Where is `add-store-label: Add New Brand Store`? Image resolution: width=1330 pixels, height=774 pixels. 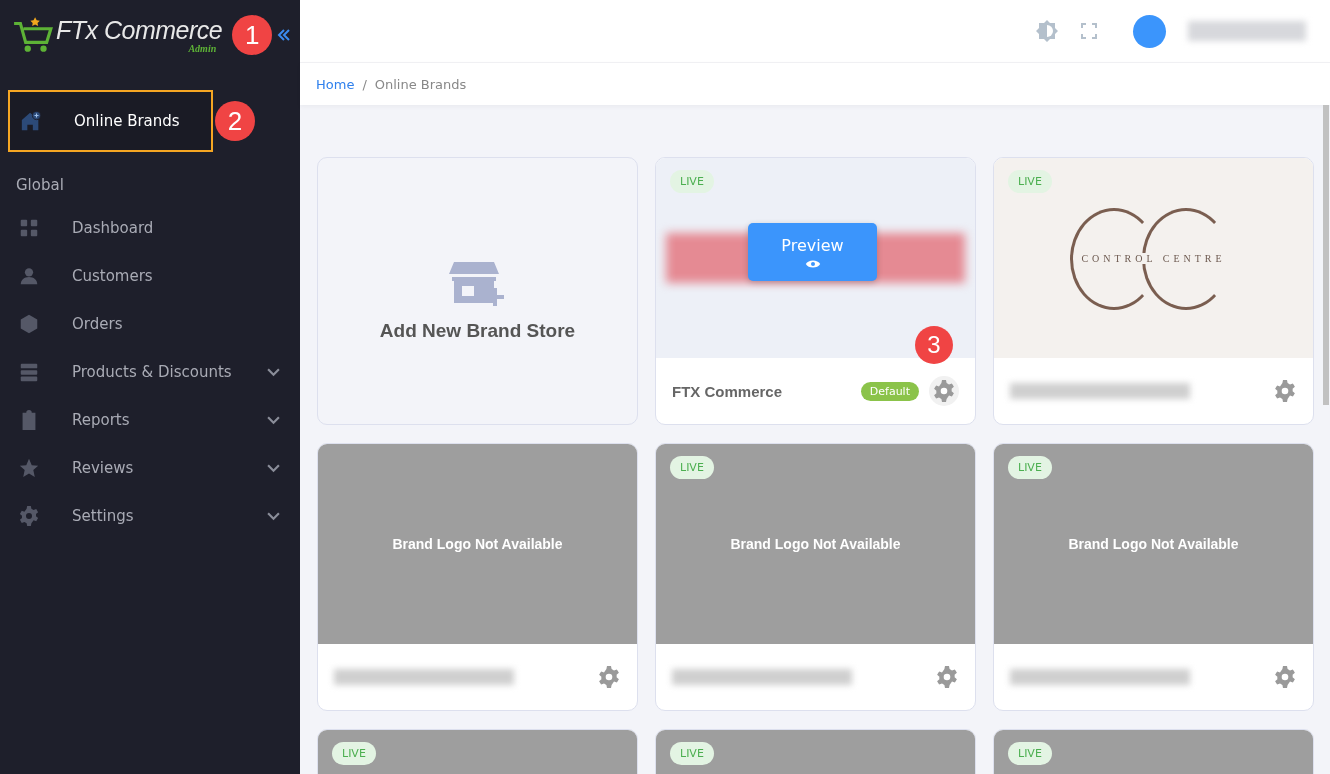
add-store-label: Add New Brand Store is located at coordinates (477, 331).